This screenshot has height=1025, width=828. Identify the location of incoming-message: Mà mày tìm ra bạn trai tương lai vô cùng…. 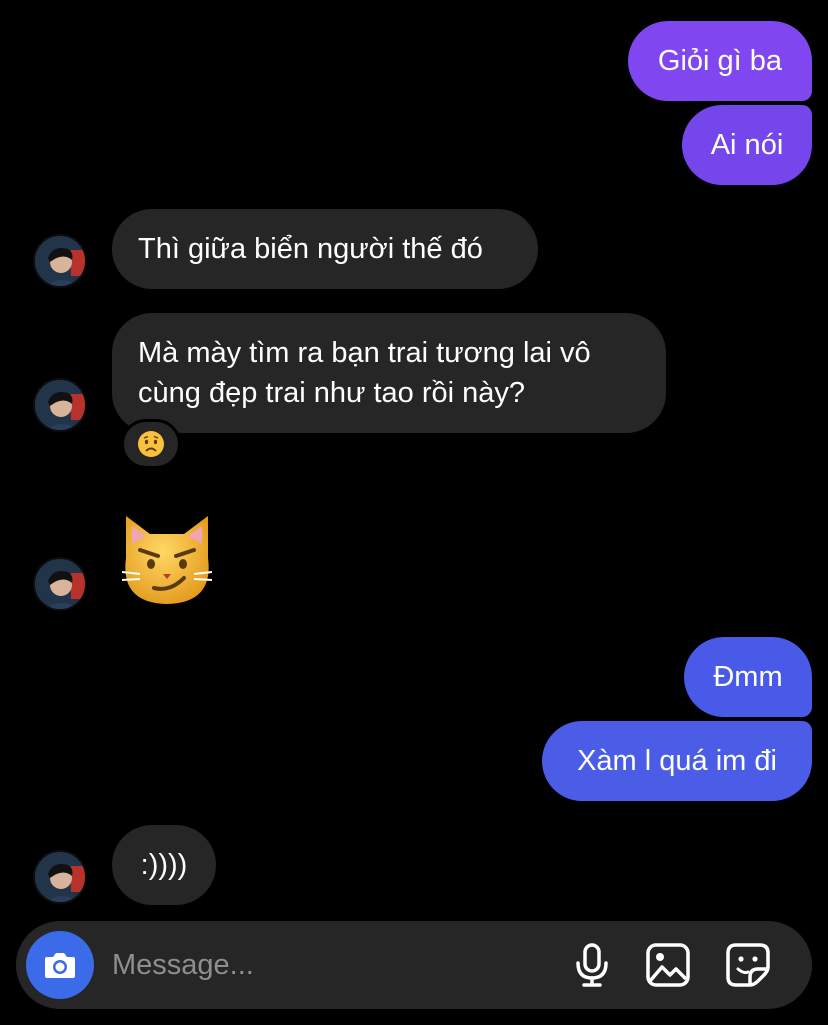
(389, 373).